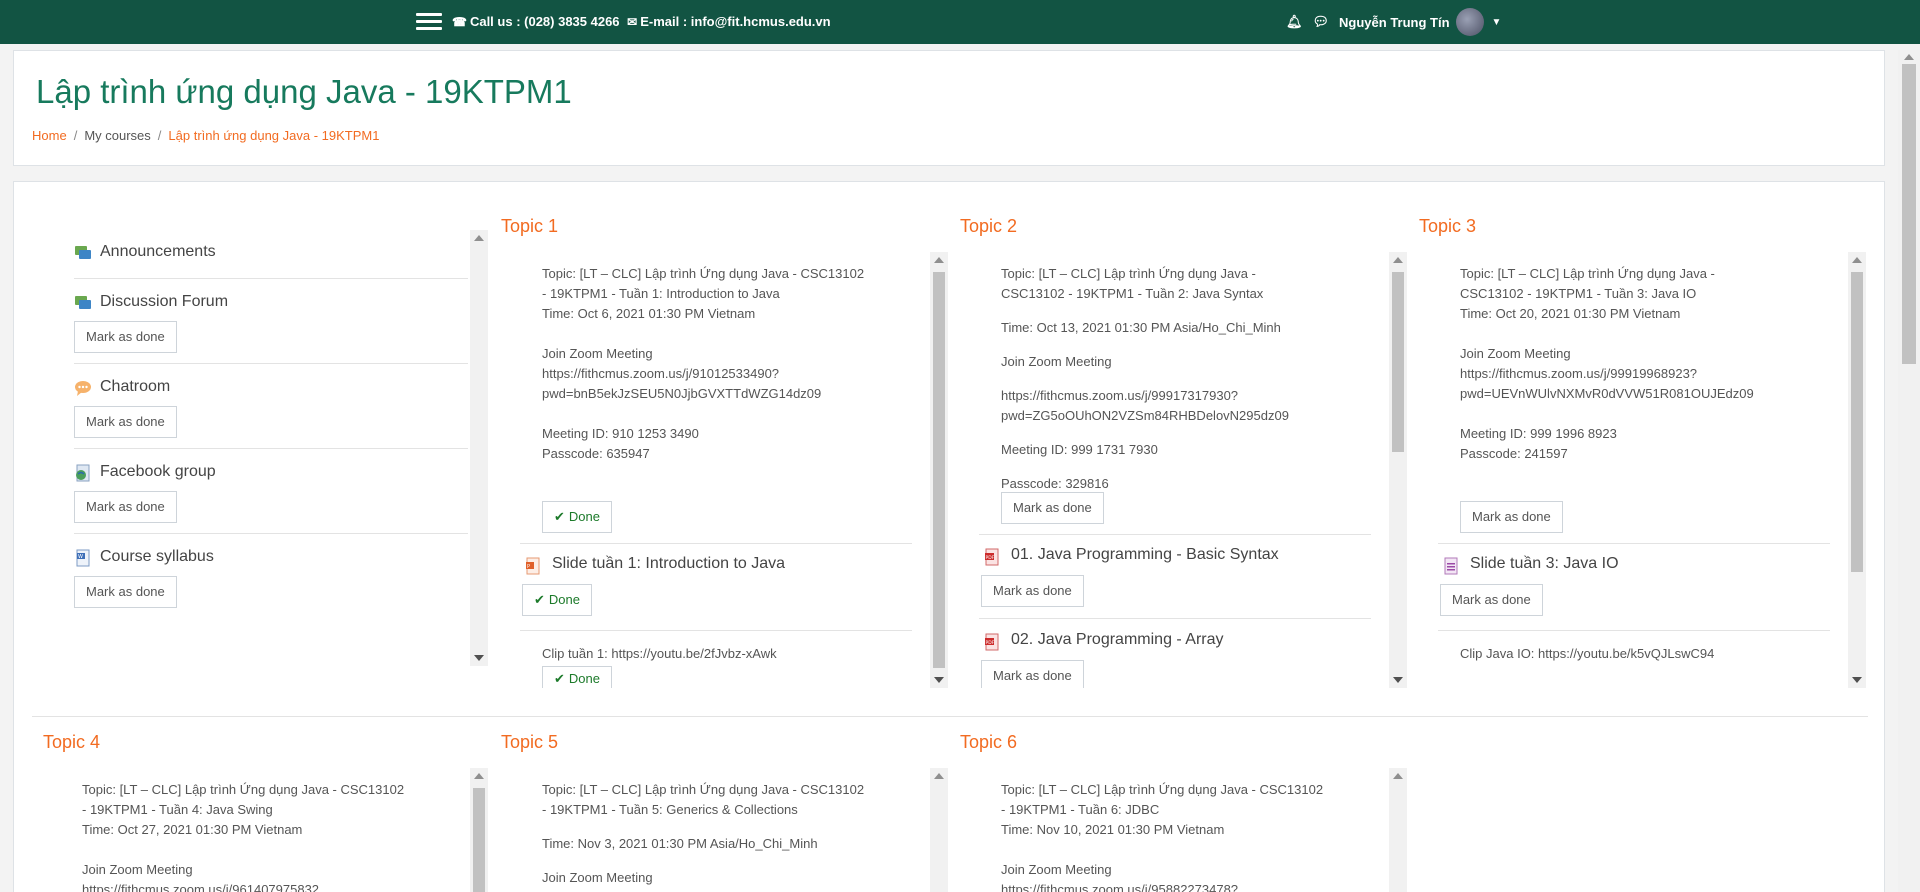  I want to click on zoom-link: pwd=UEVnWUlvNXMvR0dVVW51R081OUJEdz09, so click(1640, 394).